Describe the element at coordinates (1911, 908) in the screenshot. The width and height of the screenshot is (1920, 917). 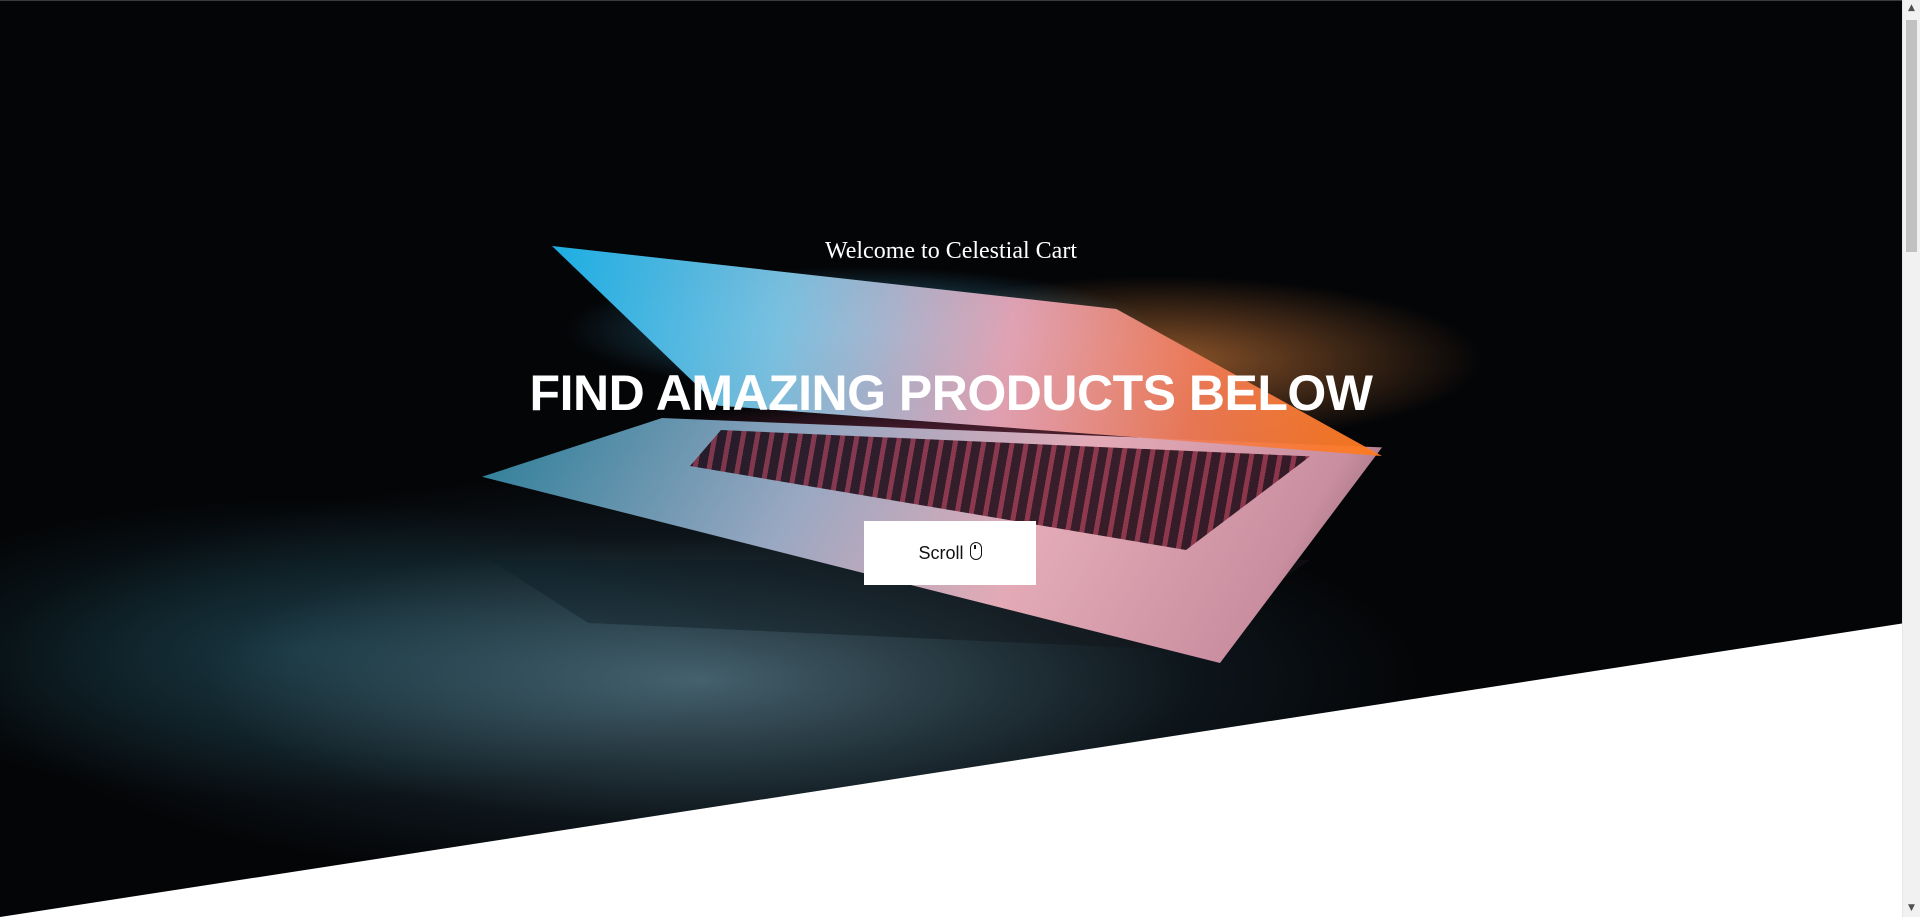
I see `scroll-down-arrow-icon: ▼` at that location.